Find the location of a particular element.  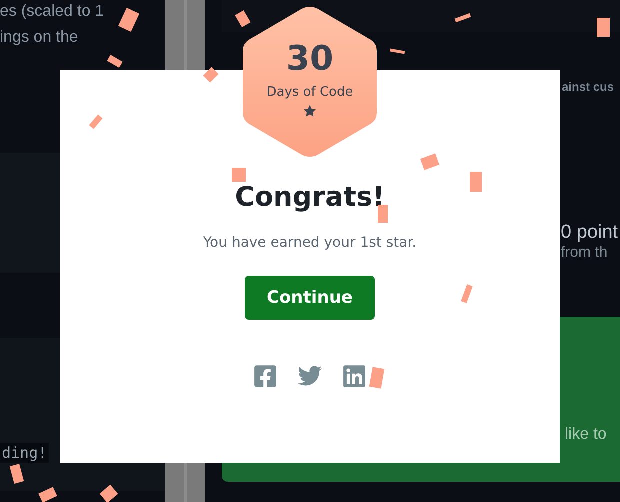

dialog-message: You have earned your 1st star. is located at coordinates (310, 243).